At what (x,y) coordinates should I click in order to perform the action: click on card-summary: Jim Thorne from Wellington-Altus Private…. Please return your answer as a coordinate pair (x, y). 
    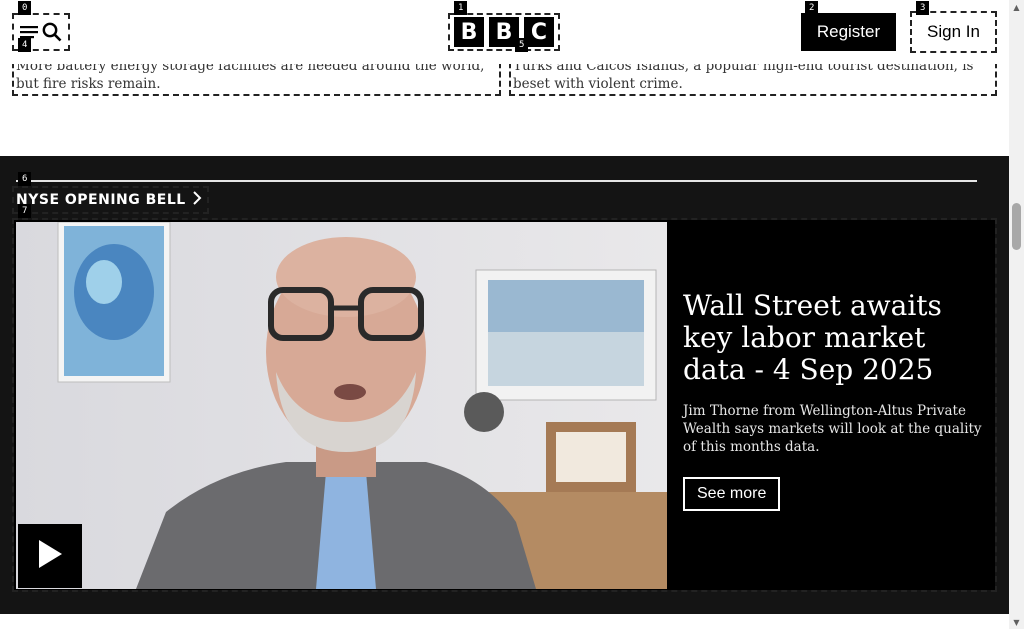
    Looking at the image, I should click on (832, 429).